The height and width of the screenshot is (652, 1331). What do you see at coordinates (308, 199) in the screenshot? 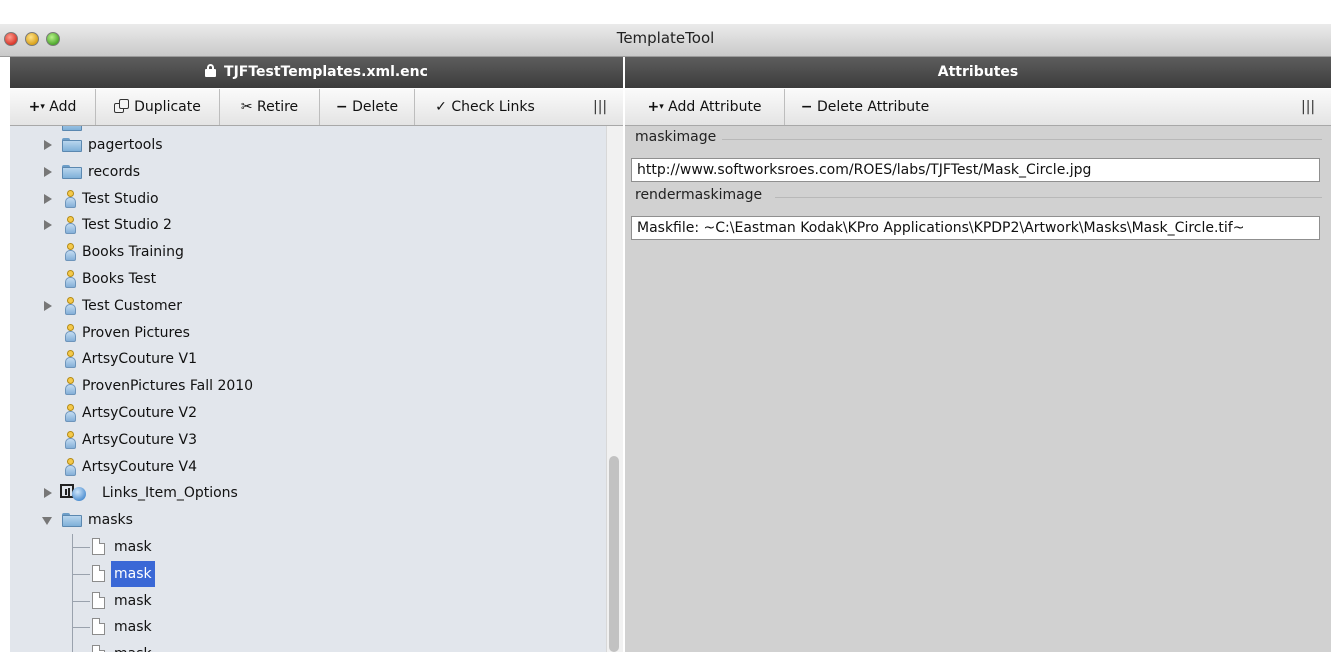
I see `tree-item: Test Studio` at bounding box center [308, 199].